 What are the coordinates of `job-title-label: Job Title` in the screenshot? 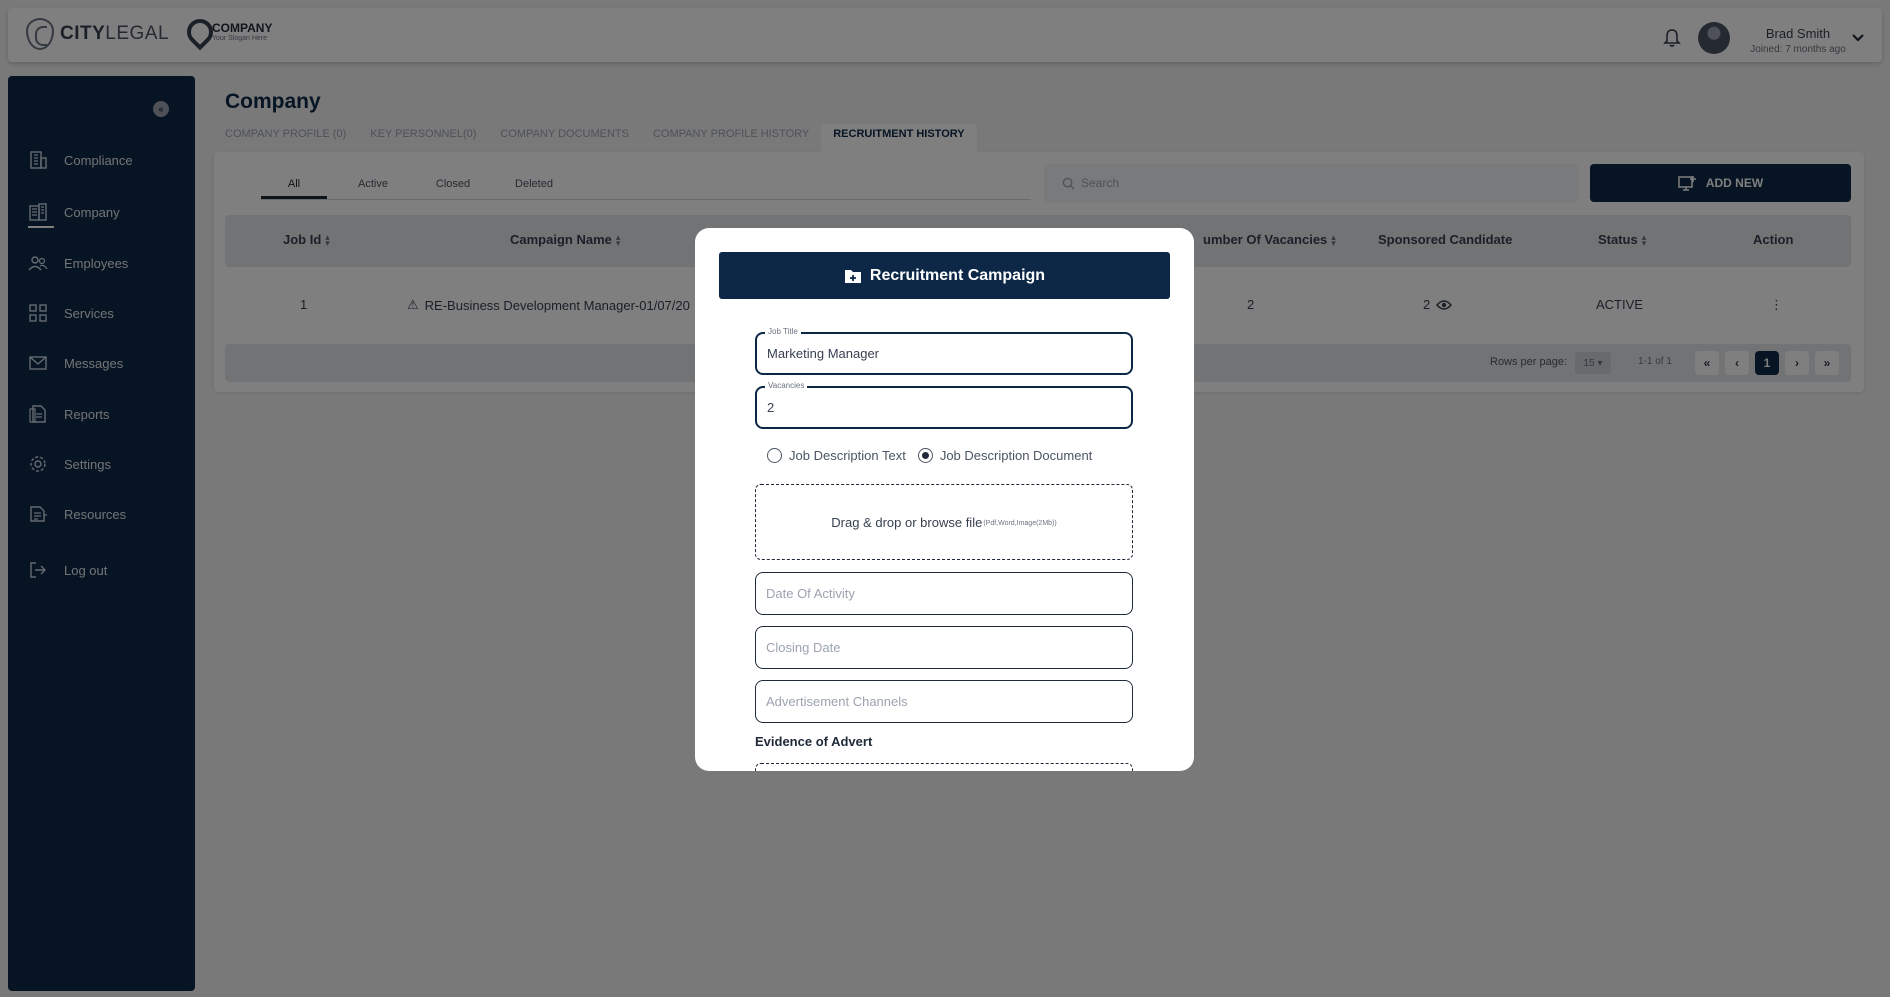 It's located at (783, 331).